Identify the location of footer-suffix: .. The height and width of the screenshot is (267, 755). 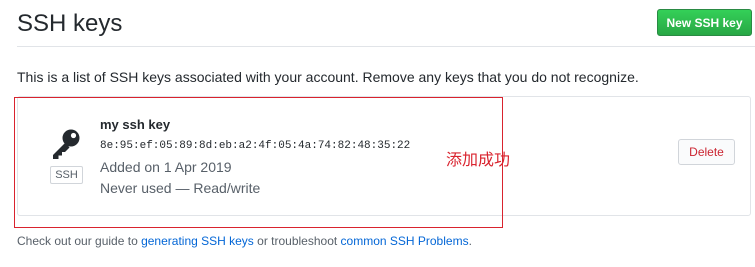
(470, 241).